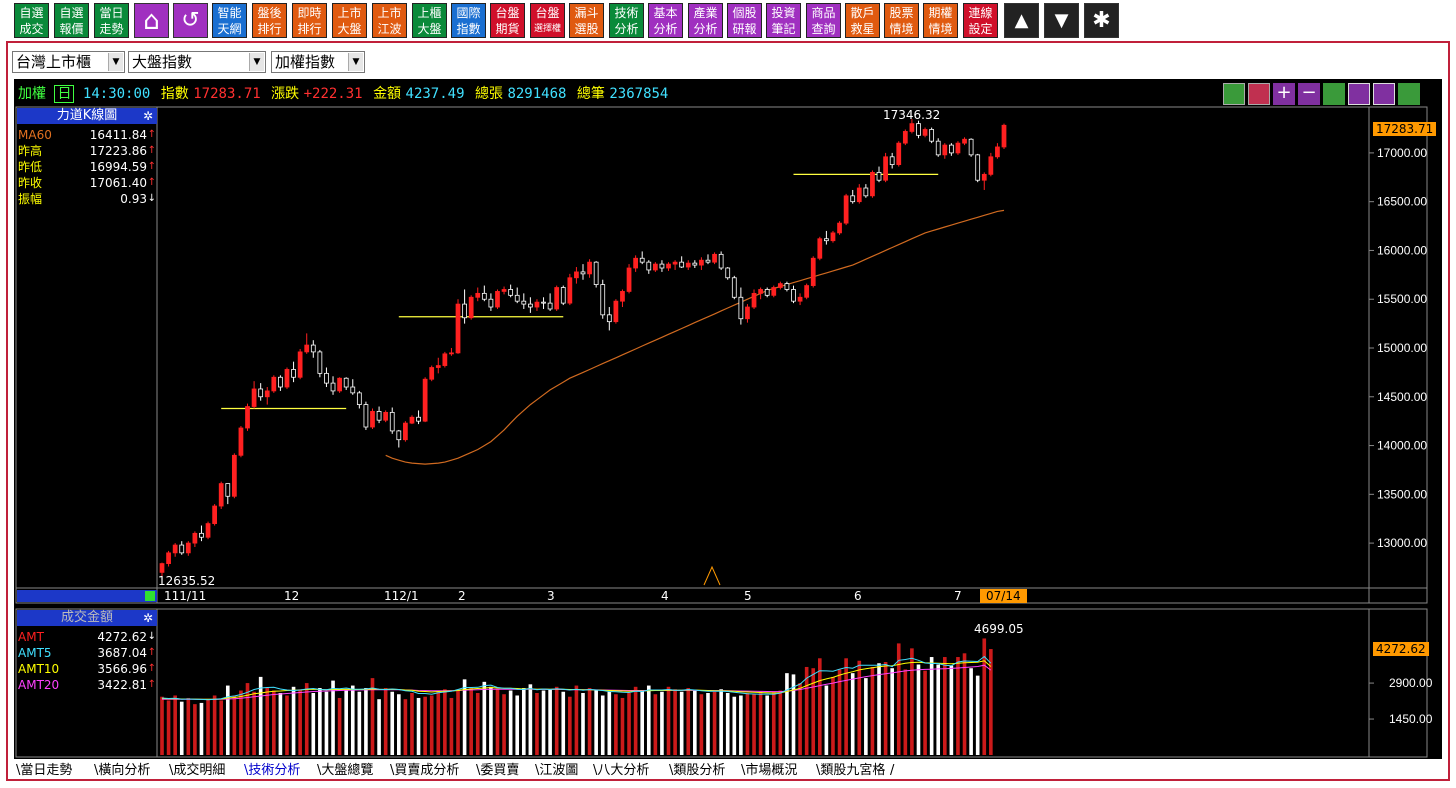 The image size is (1456, 788). What do you see at coordinates (229, 20) in the screenshot?
I see `toolbar-button-3: 智能 天網` at bounding box center [229, 20].